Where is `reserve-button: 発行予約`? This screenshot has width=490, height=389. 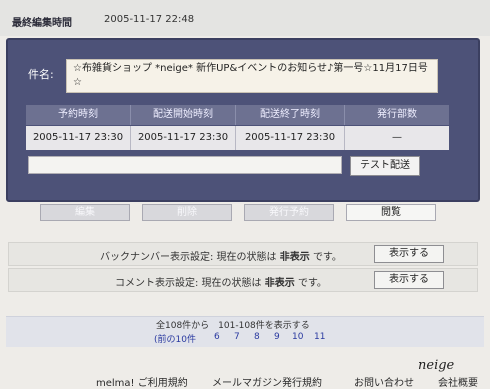 reserve-button: 発行予約 is located at coordinates (289, 212).